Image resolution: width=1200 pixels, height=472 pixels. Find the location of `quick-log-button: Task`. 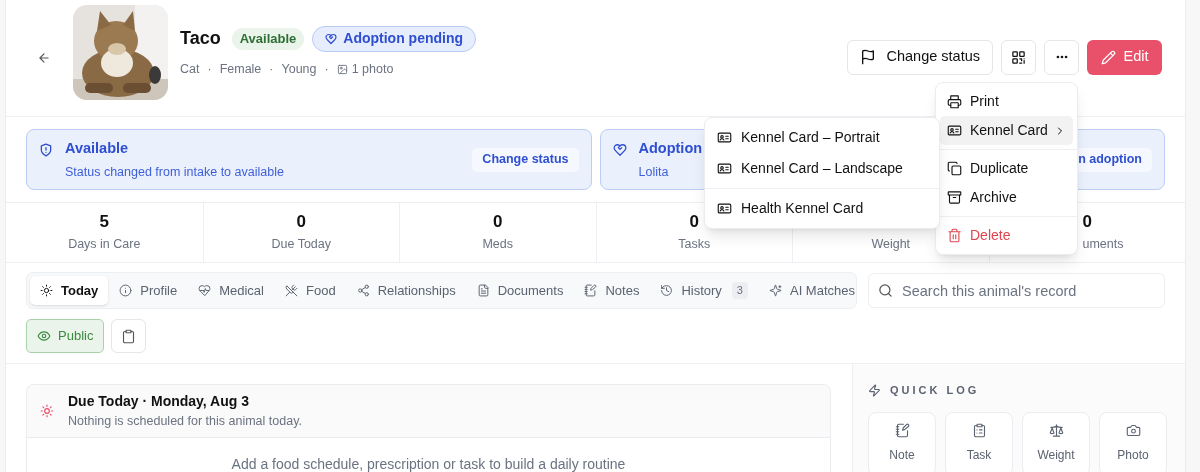

quick-log-button: Task is located at coordinates (979, 441).